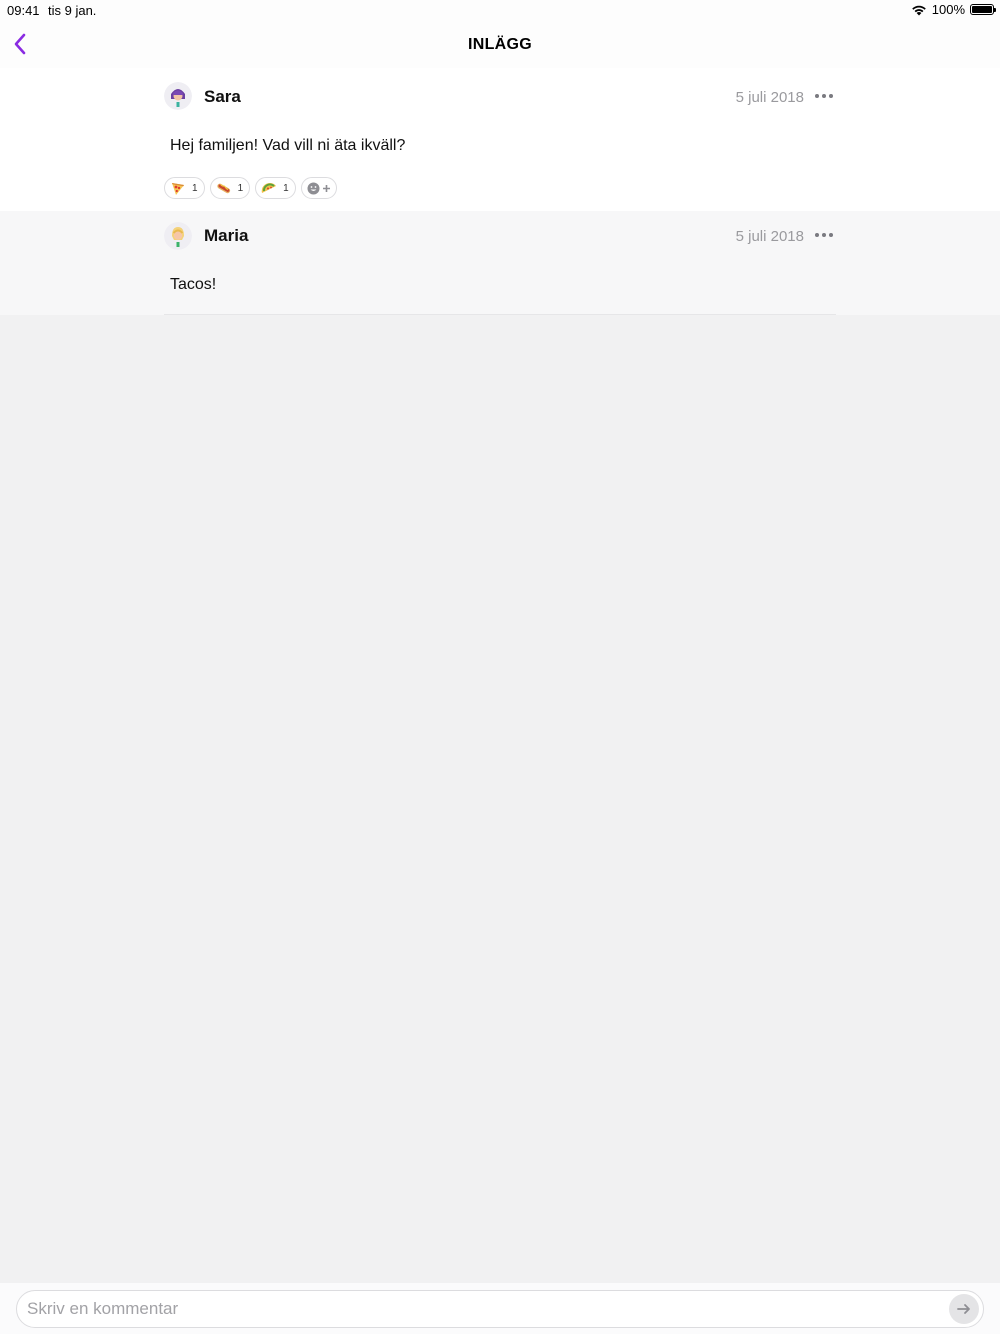 This screenshot has width=1000, height=1334. Describe the element at coordinates (178, 236) in the screenshot. I see `avatar-maria` at that location.